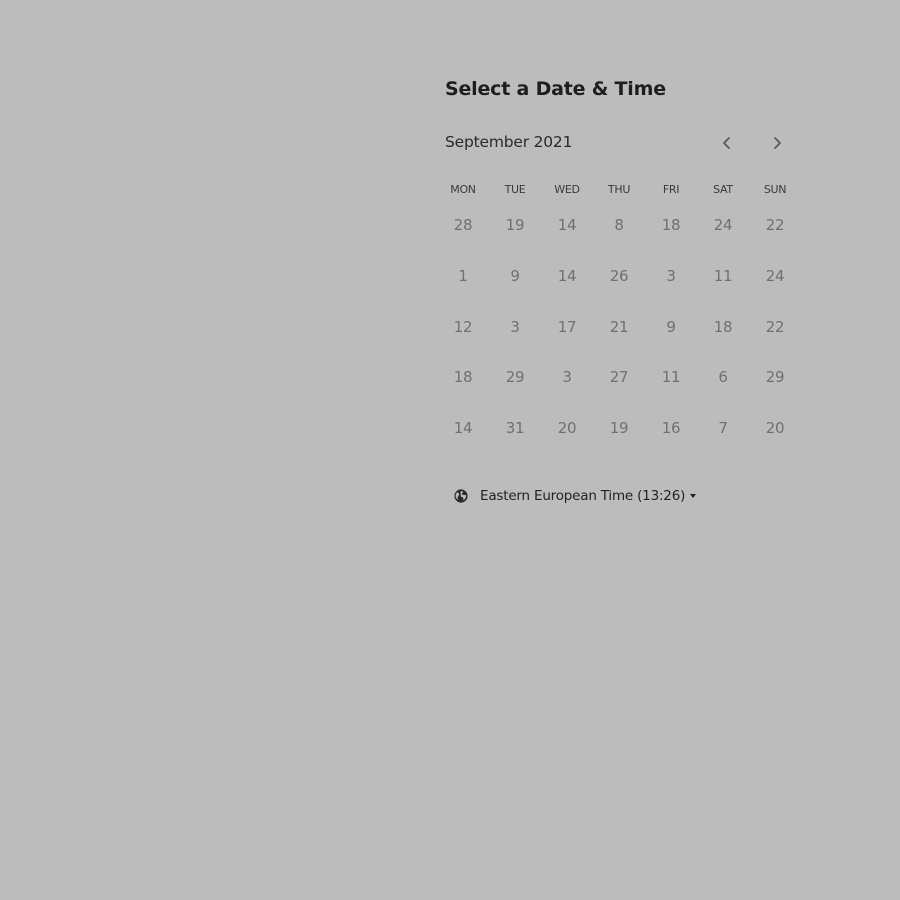 The height and width of the screenshot is (900, 900). I want to click on calendar-day: 31, so click(515, 428).